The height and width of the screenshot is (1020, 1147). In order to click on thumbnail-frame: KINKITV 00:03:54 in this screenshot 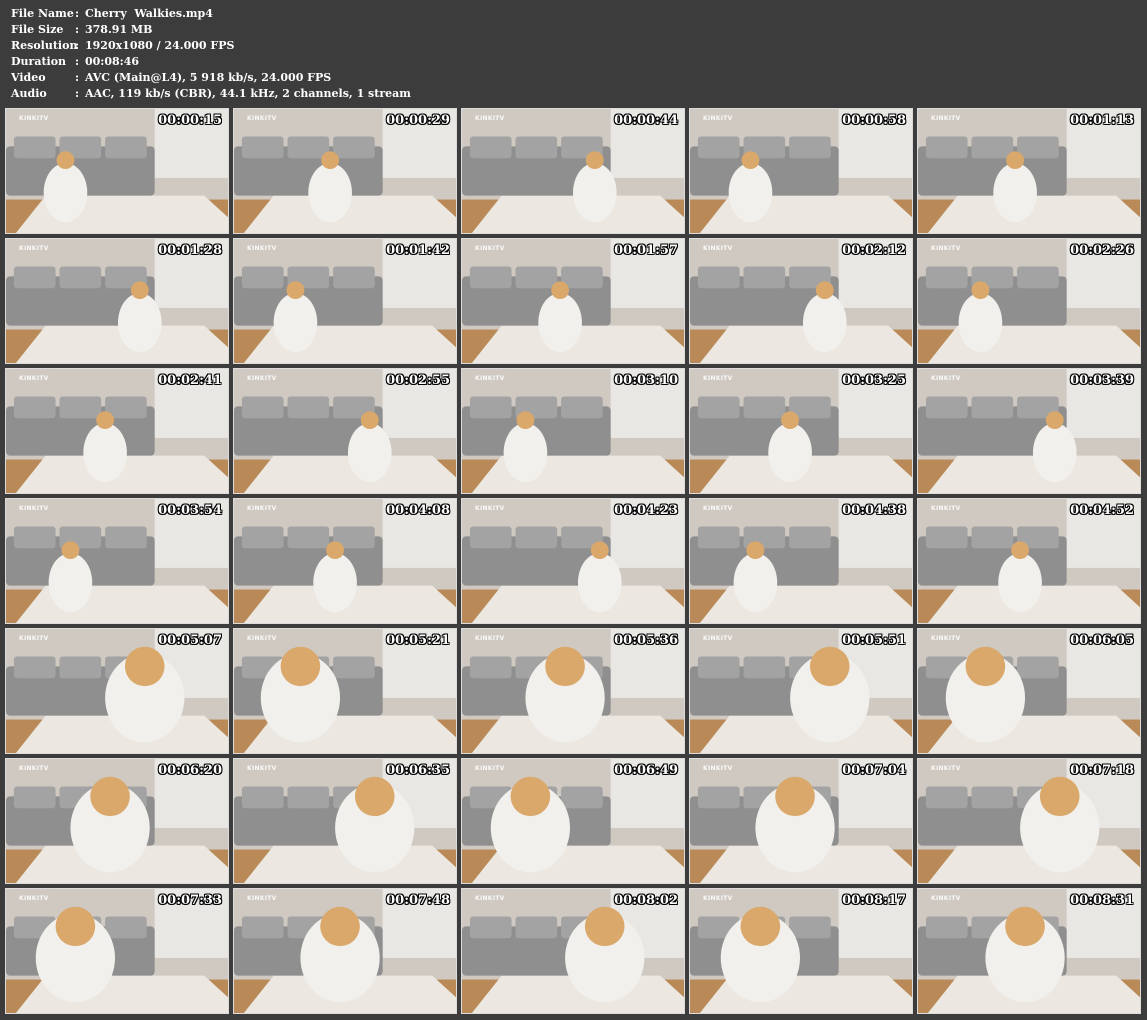, I will do `click(117, 561)`.